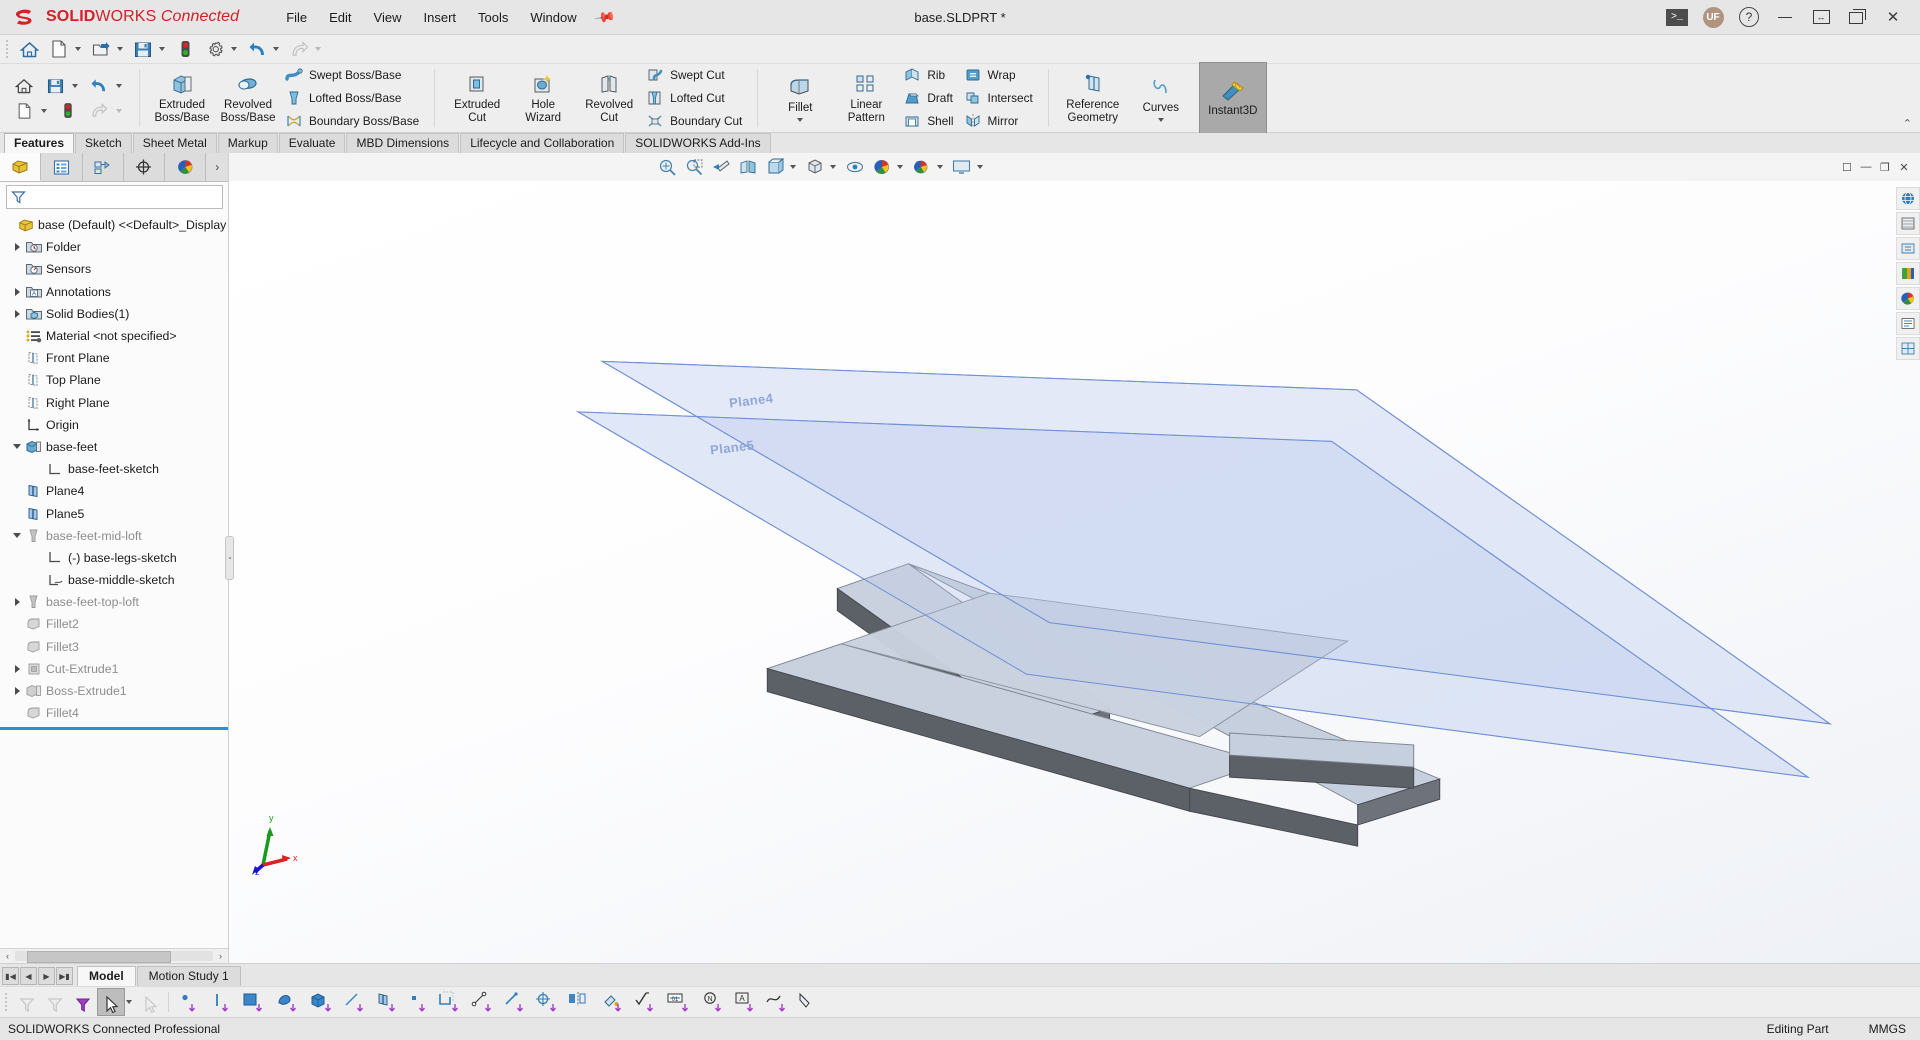  Describe the element at coordinates (174, 143) in the screenshot. I see `tab-sheet-metal: Sheet Metal` at that location.